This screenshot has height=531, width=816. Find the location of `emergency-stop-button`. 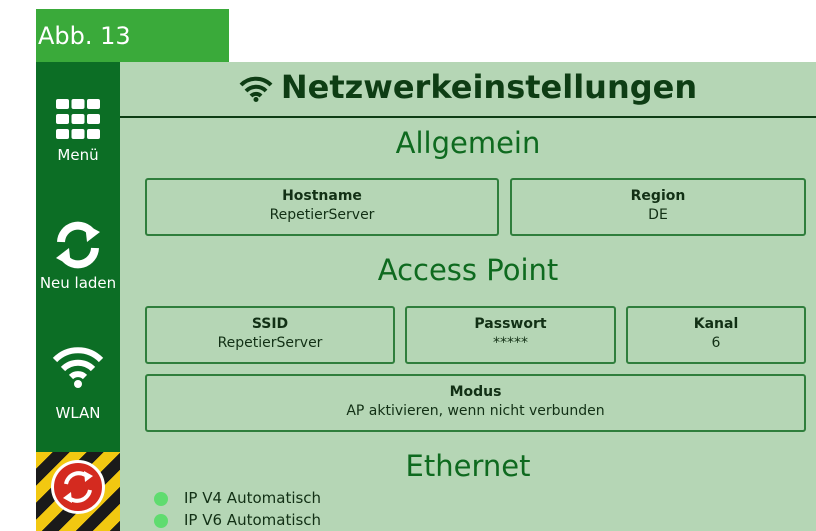

emergency-stop-button is located at coordinates (78, 491).